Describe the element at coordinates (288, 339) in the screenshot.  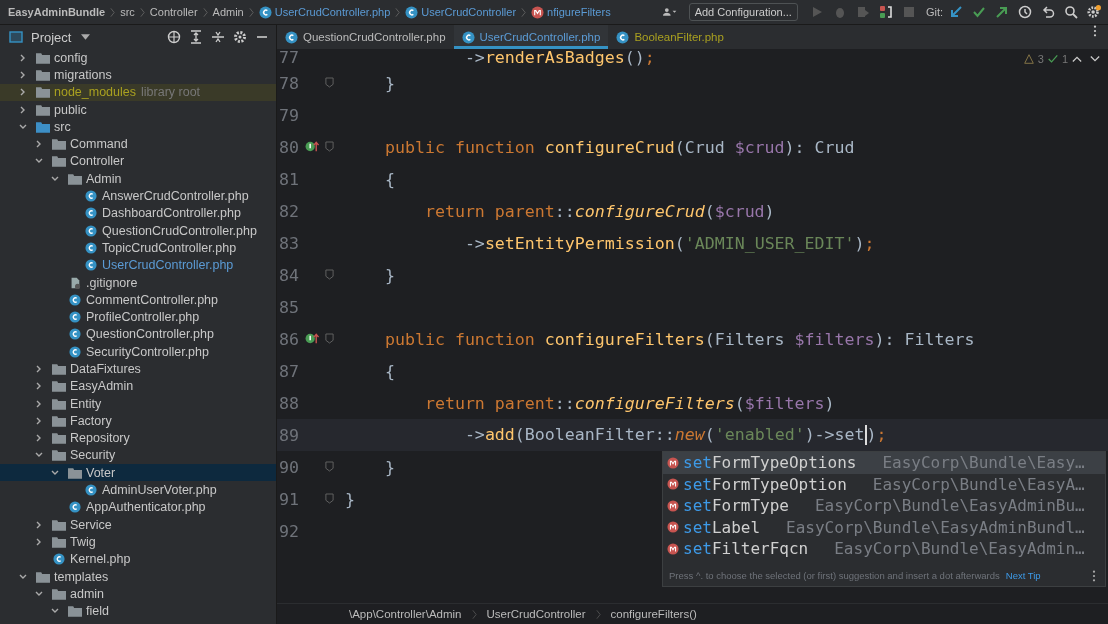
I see `line-number: 86` at that location.